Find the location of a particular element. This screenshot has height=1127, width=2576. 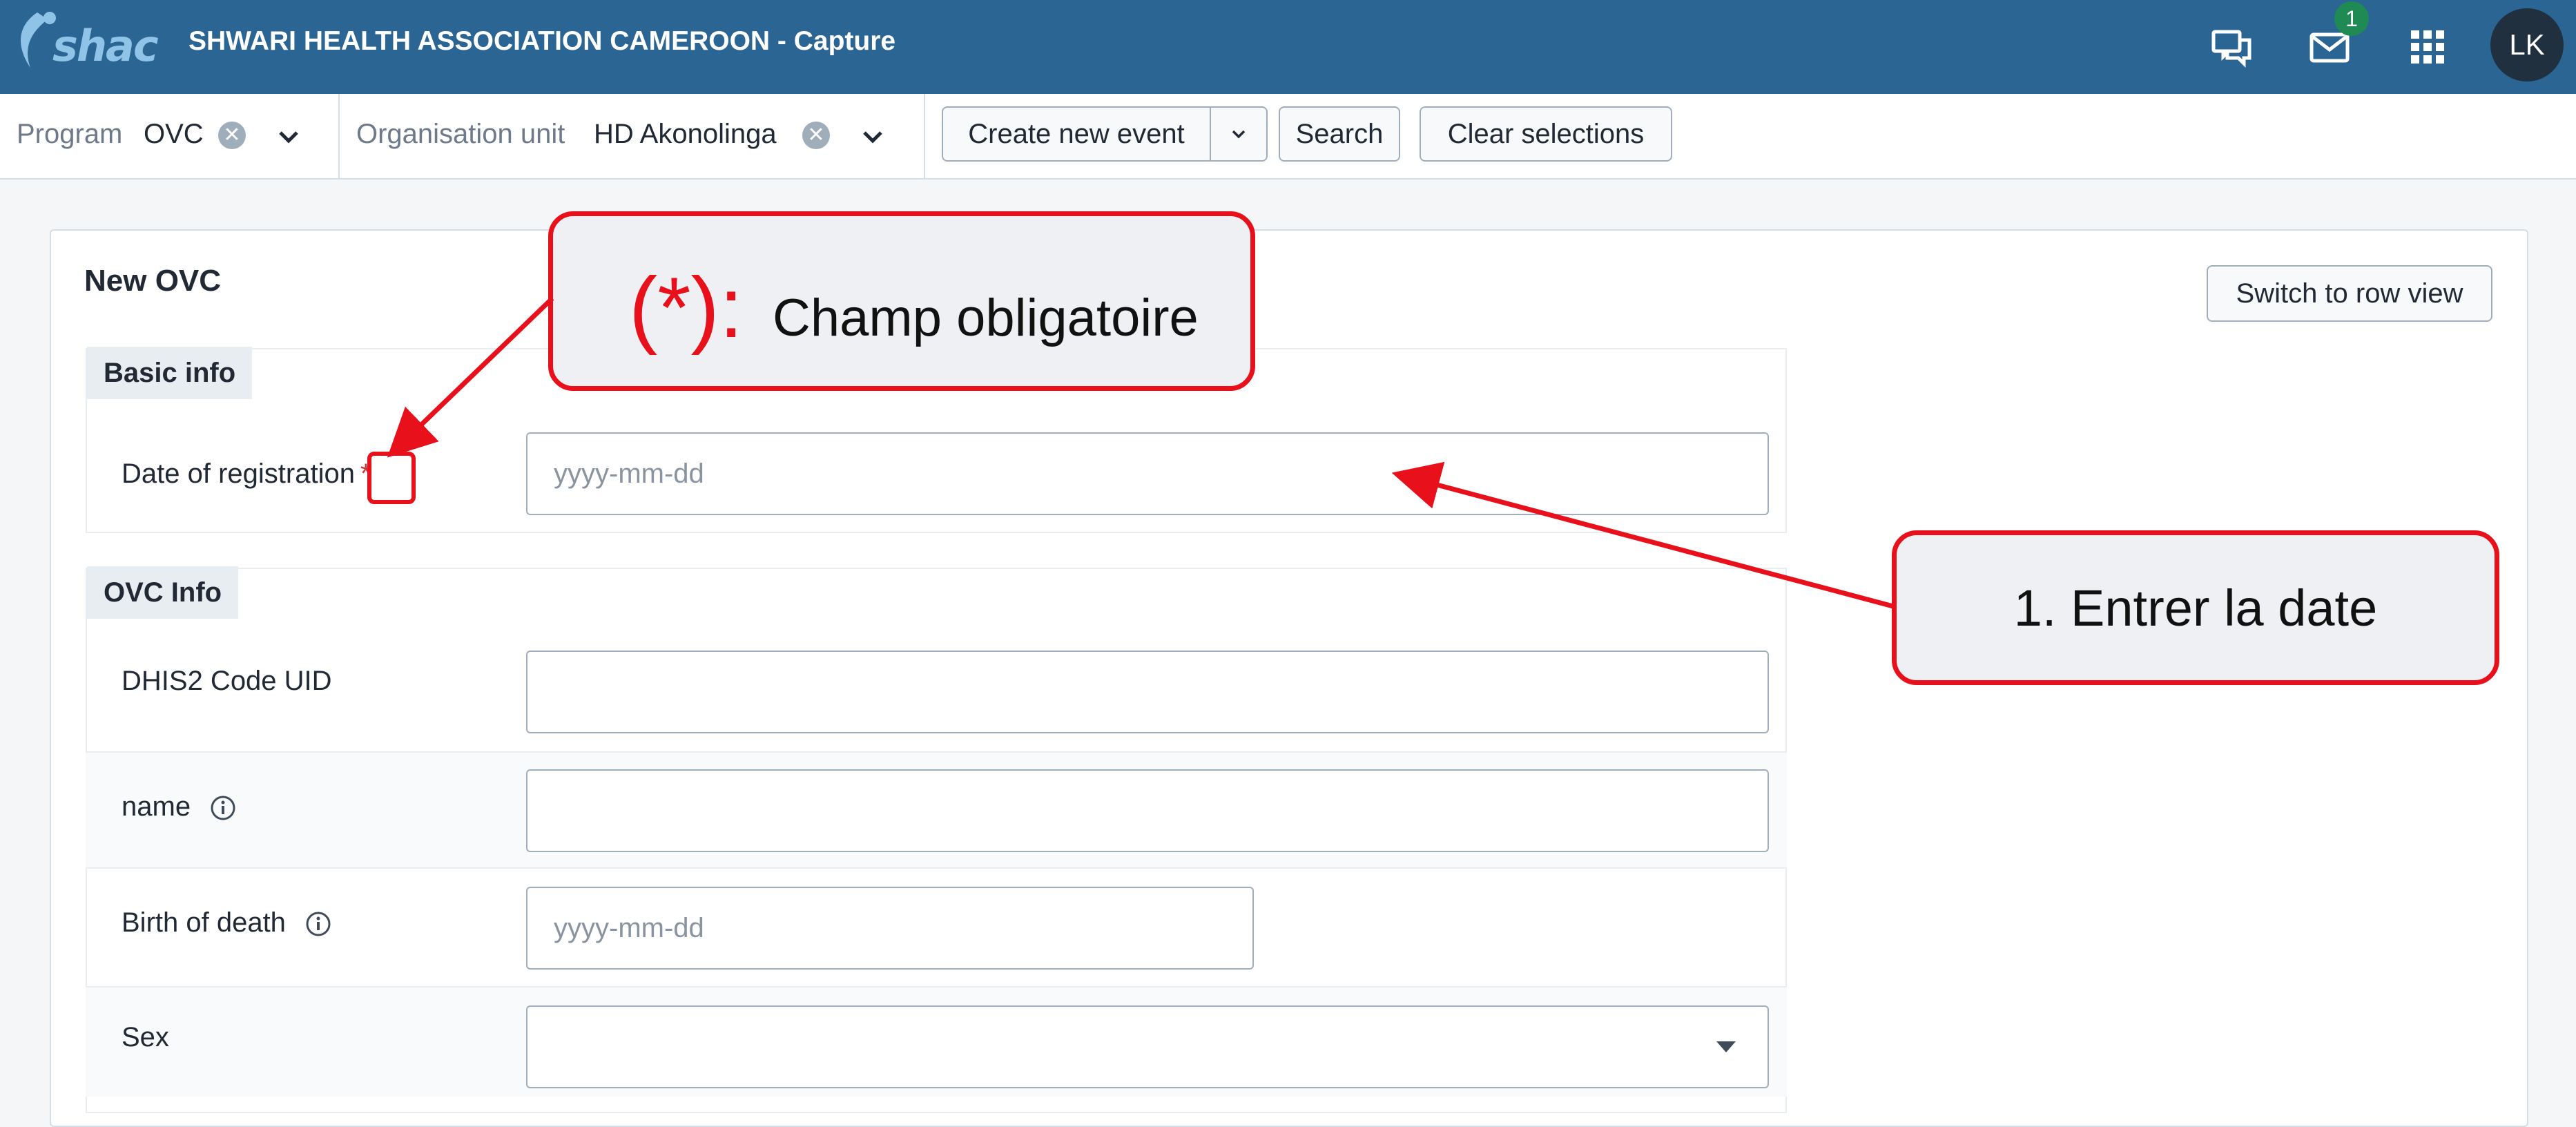

create-new-event-button: Create new event is located at coordinates (1076, 134).